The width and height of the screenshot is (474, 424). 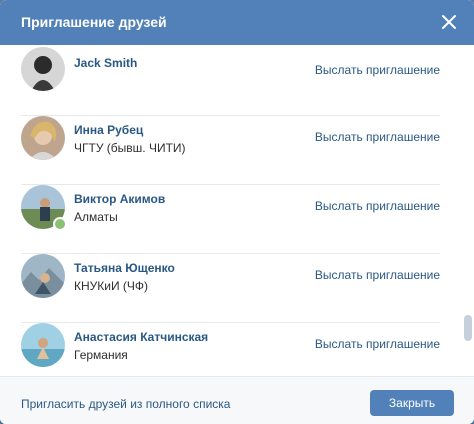 I want to click on friend-subtitle: ЧГТУ (бывш. ЧИТИ), so click(x=130, y=148).